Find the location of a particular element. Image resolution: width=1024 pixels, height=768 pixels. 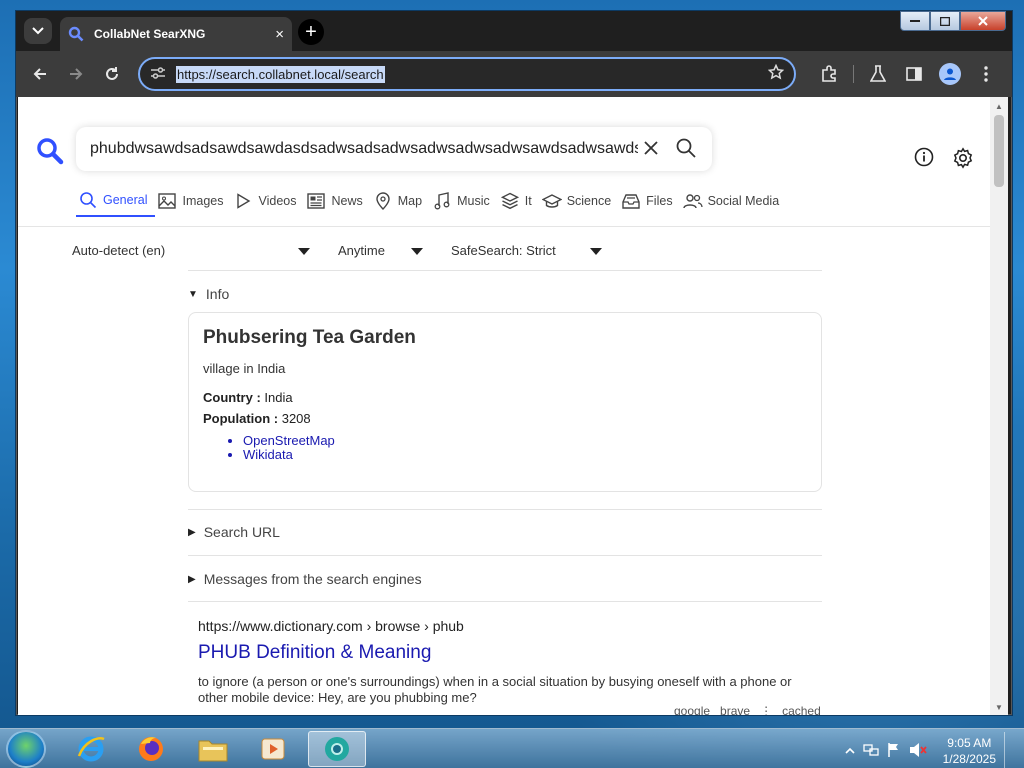

labs-button is located at coordinates (878, 74).